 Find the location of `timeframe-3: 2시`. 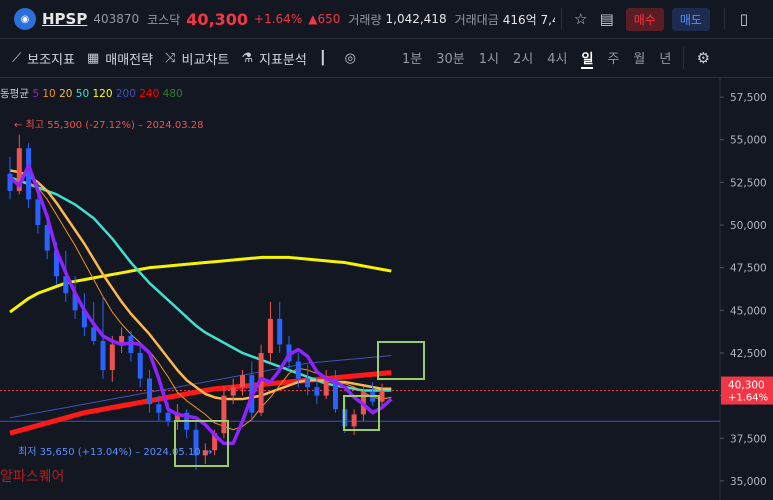

timeframe-3: 2시 is located at coordinates (523, 58).